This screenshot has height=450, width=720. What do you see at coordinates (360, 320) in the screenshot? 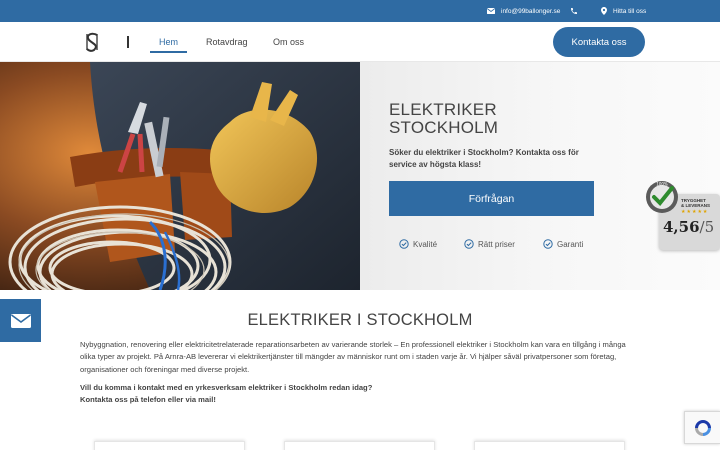
I see `section-title: ELEKTRIKER I STOCKHOLM` at bounding box center [360, 320].